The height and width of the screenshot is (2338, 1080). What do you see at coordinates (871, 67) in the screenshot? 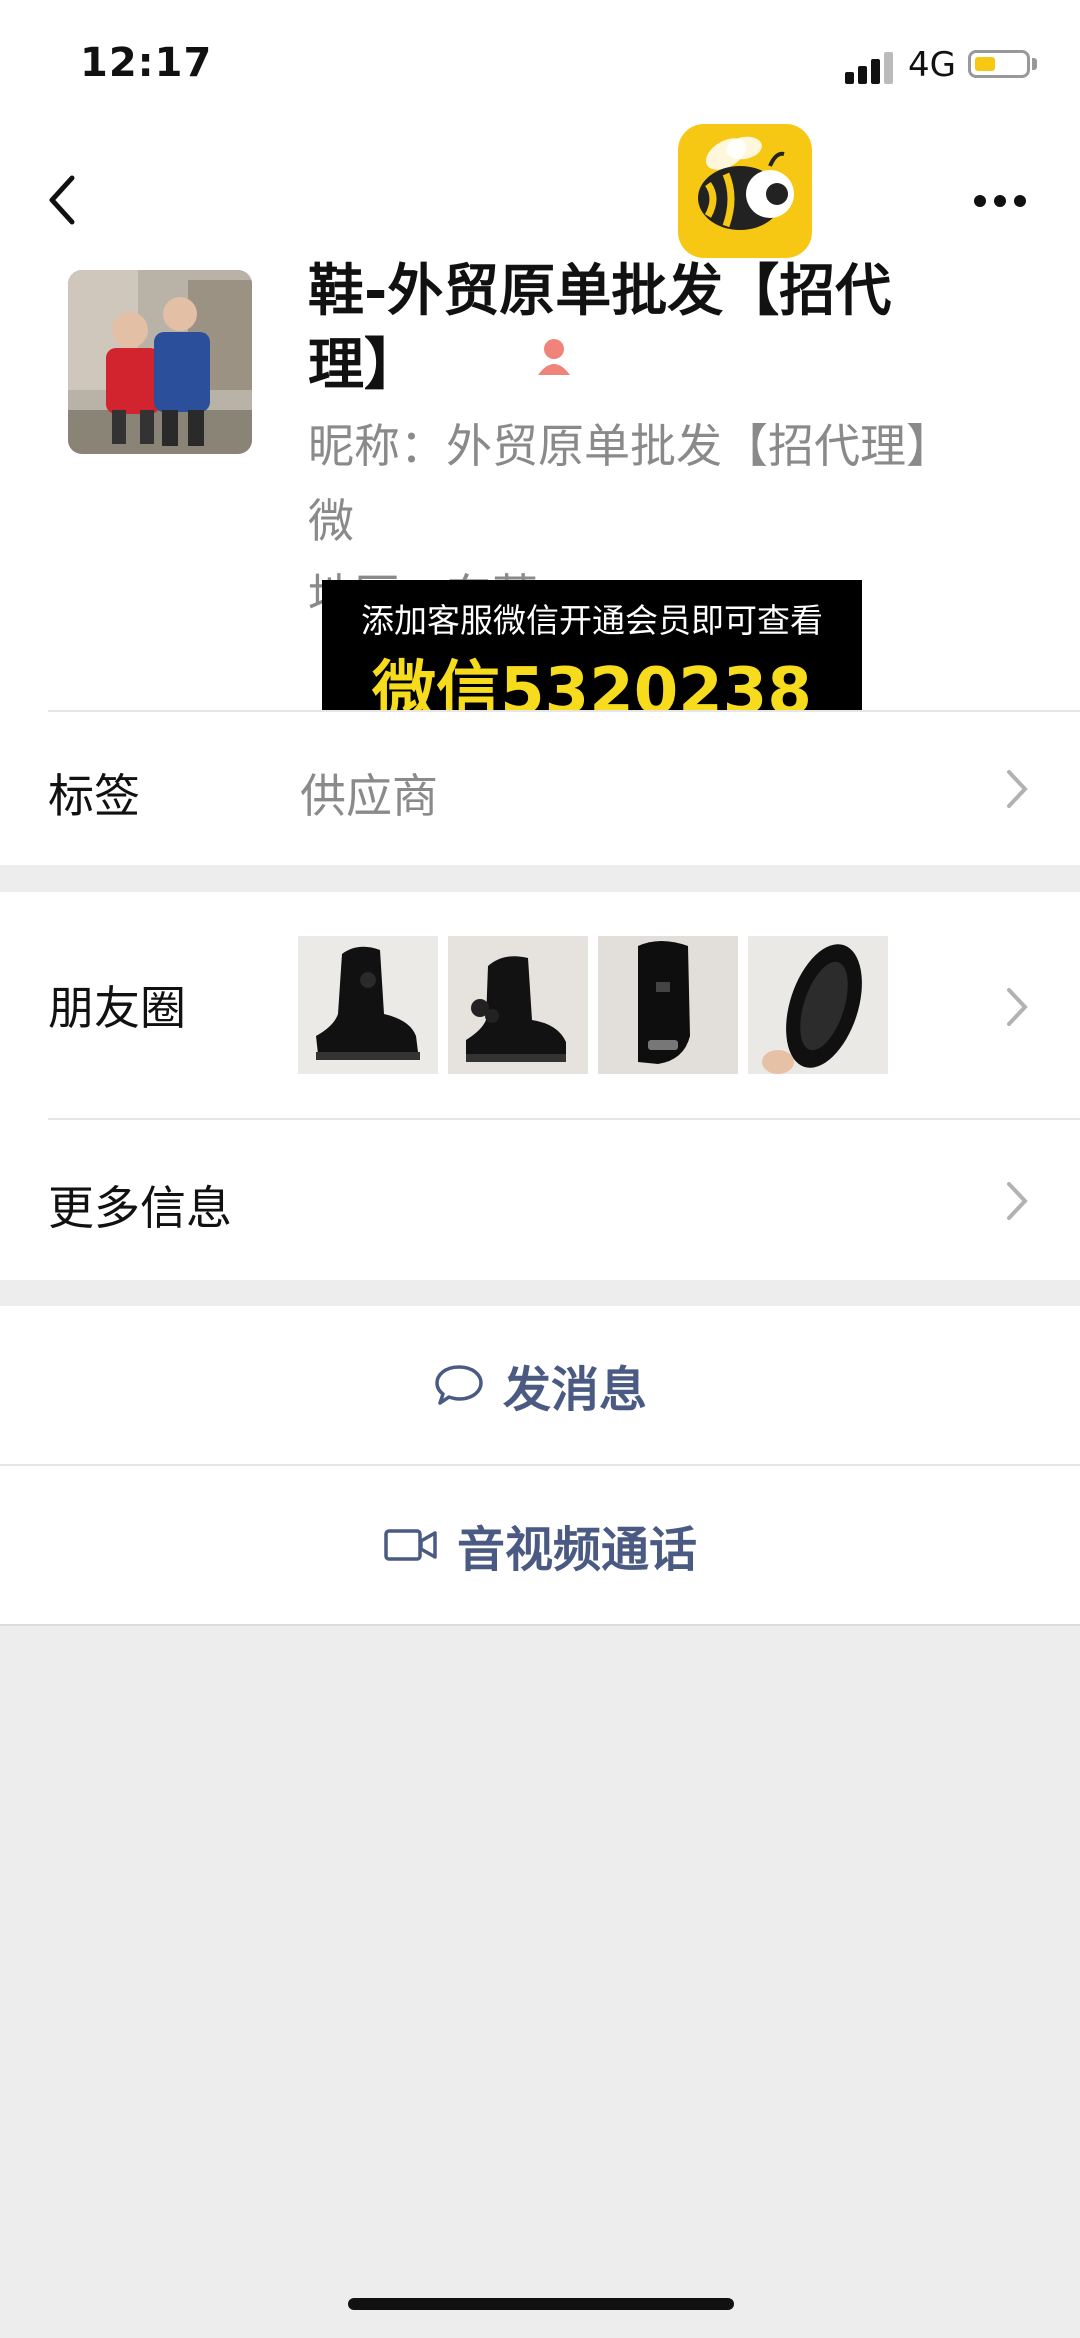
I see `signal-icon` at bounding box center [871, 67].